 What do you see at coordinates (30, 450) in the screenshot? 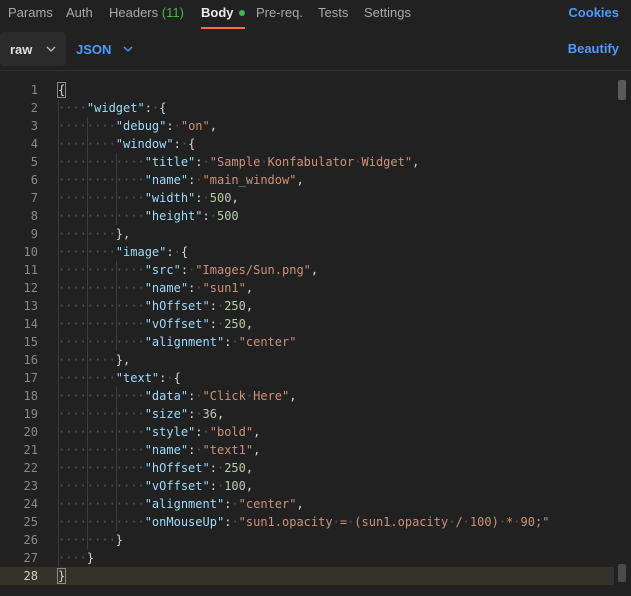
I see `line-number: 21` at bounding box center [30, 450].